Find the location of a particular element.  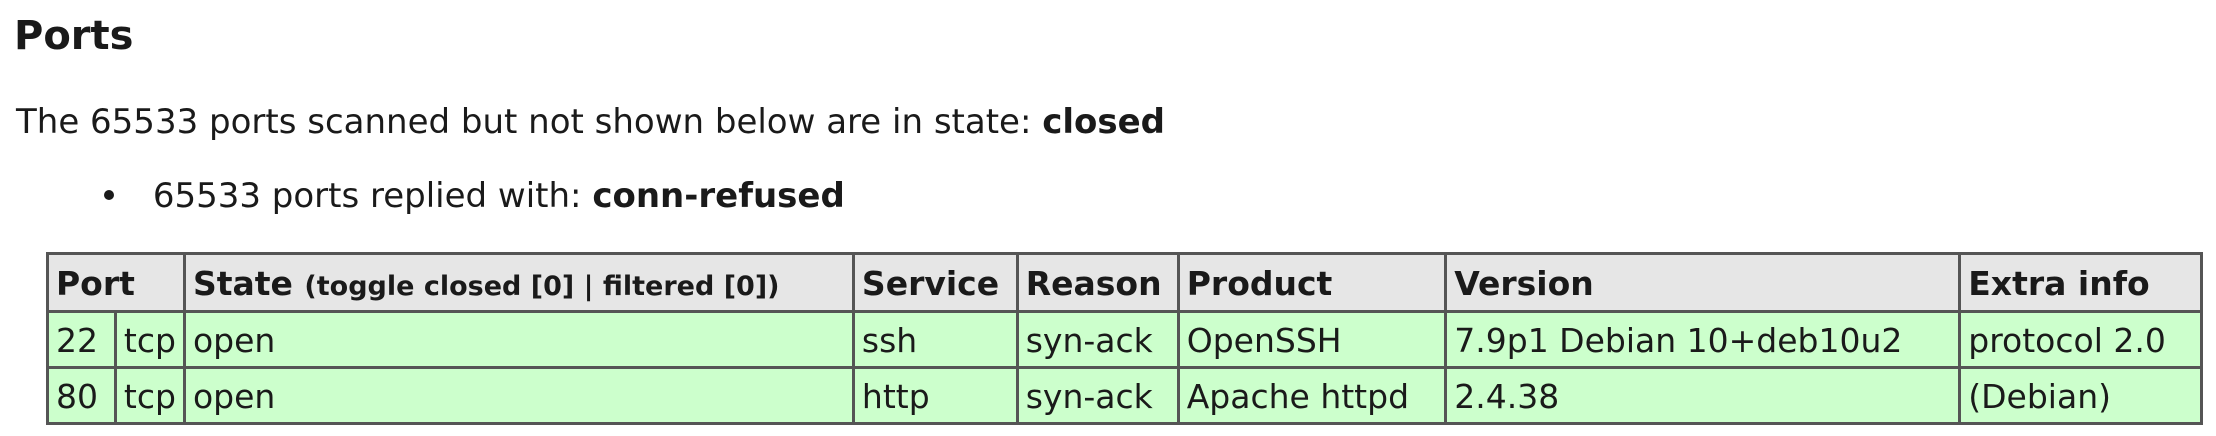

port-reason-item: 65533 ports replied with: conn-refused is located at coordinates (474, 196).